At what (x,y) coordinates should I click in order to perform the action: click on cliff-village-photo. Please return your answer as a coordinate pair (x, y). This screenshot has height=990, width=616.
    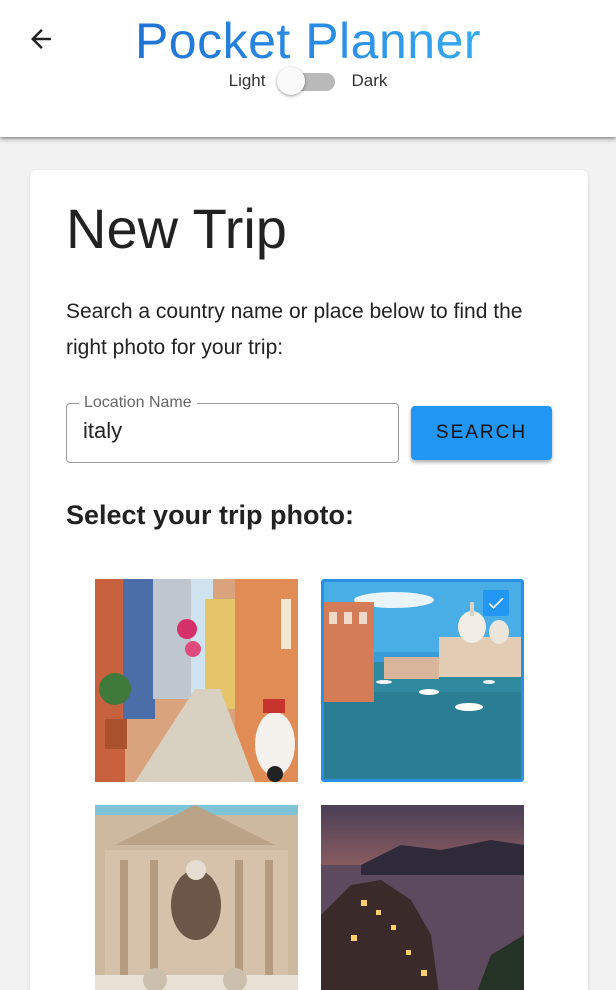
    Looking at the image, I should click on (422, 897).